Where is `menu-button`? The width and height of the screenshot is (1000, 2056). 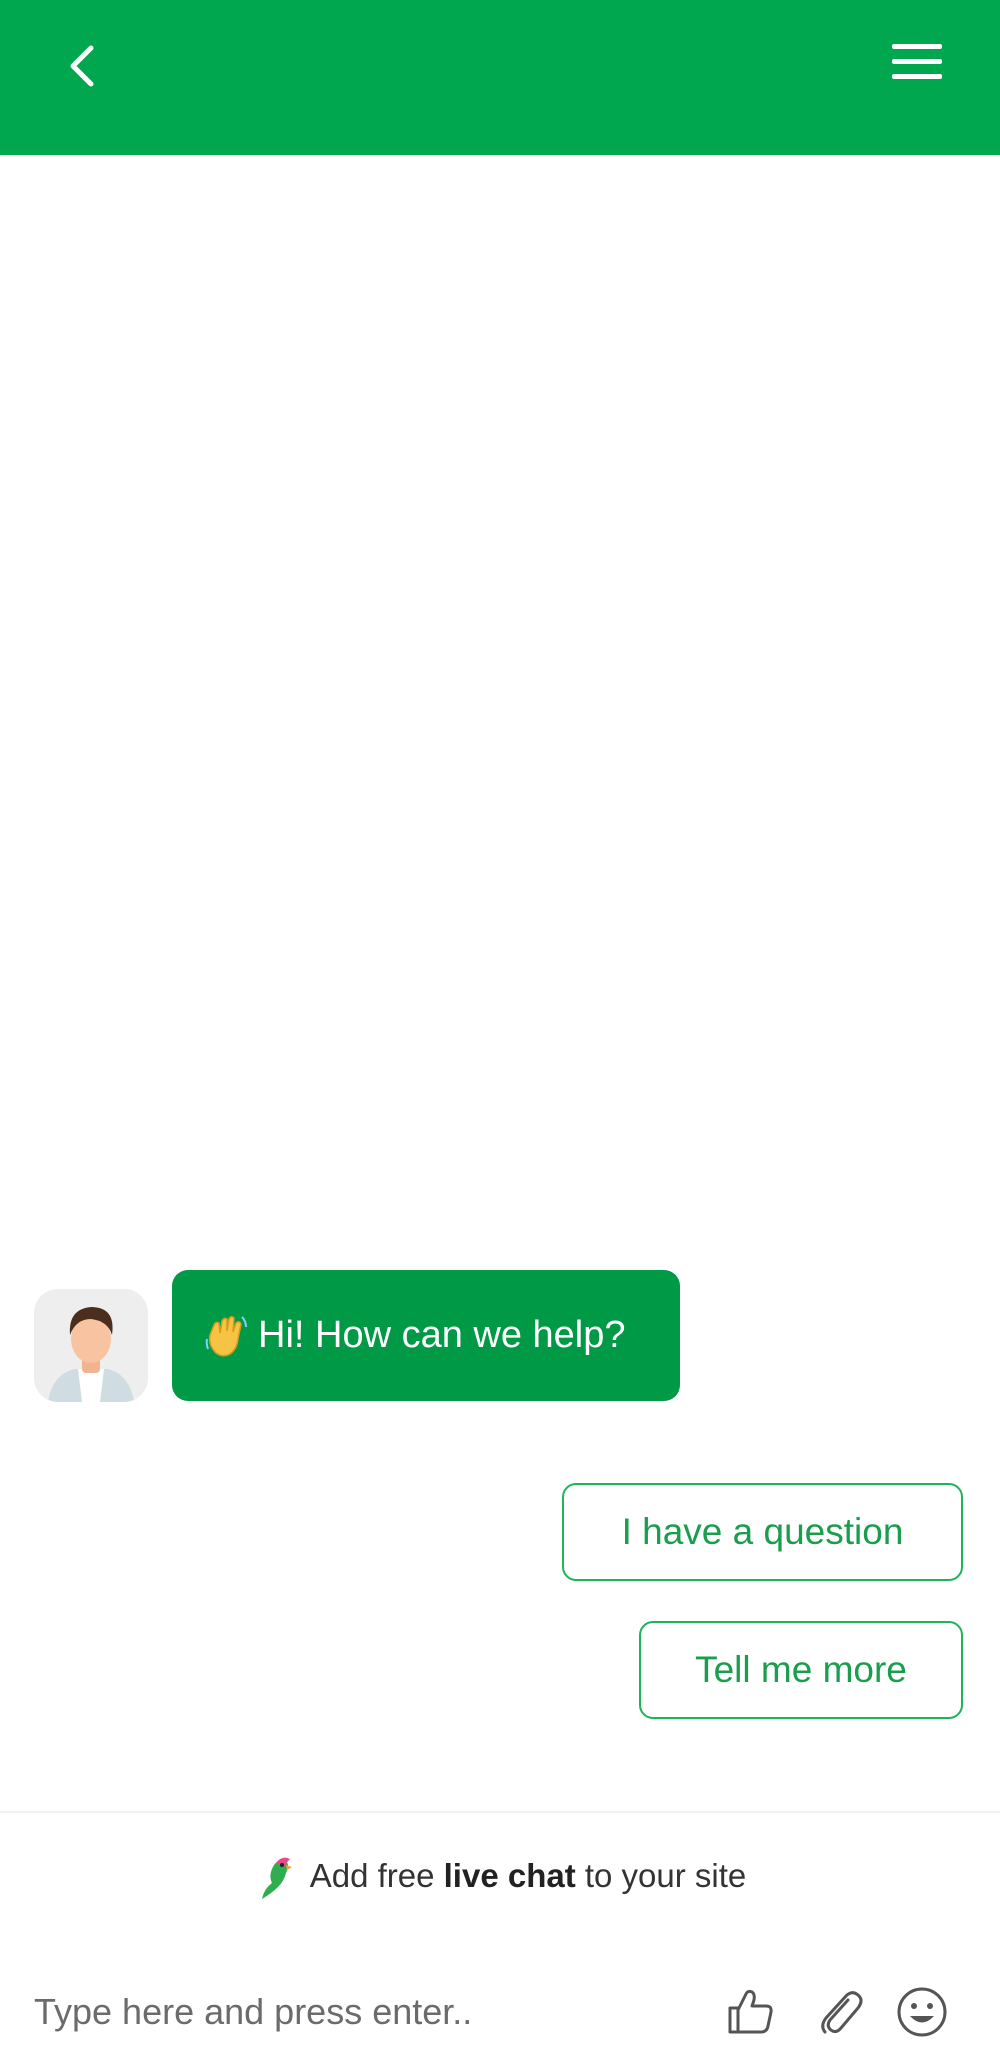
menu-button is located at coordinates (917, 62).